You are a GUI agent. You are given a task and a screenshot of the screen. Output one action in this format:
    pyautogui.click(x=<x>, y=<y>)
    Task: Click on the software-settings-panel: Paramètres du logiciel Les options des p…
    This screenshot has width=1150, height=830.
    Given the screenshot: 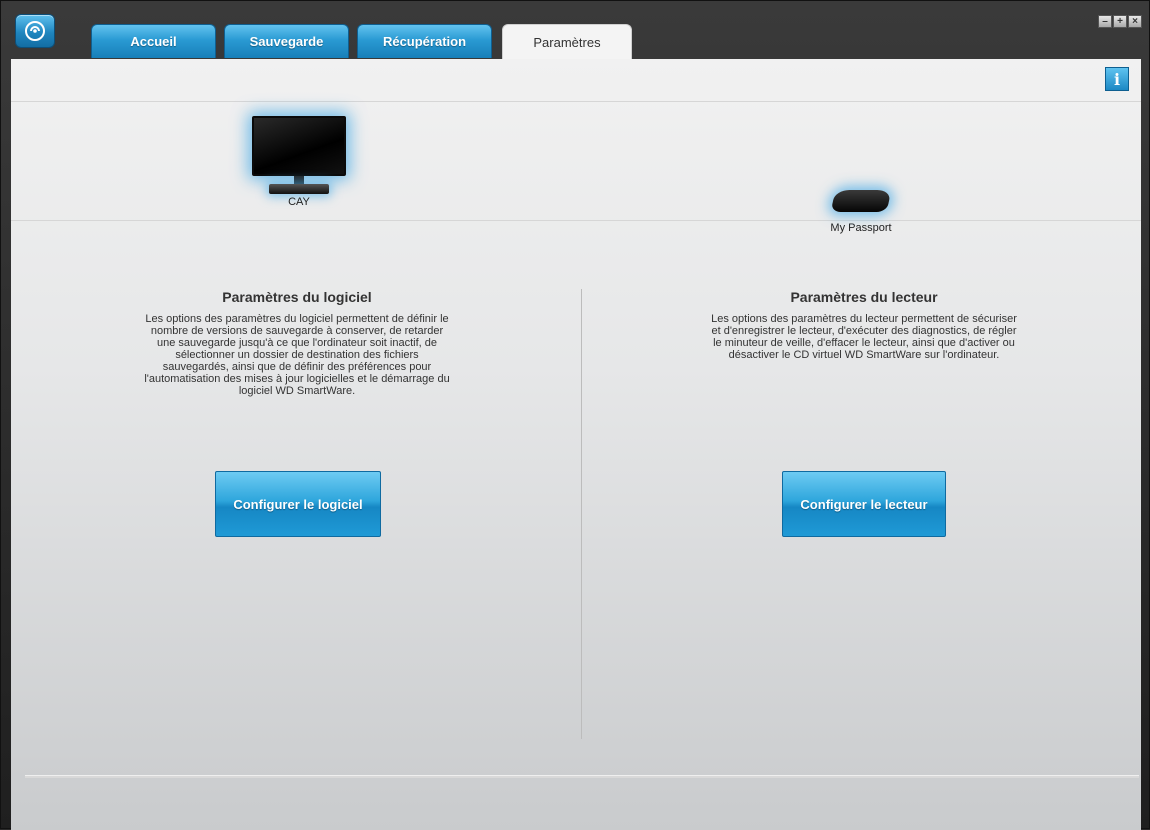 What is the action you would take?
    pyautogui.click(x=297, y=343)
    